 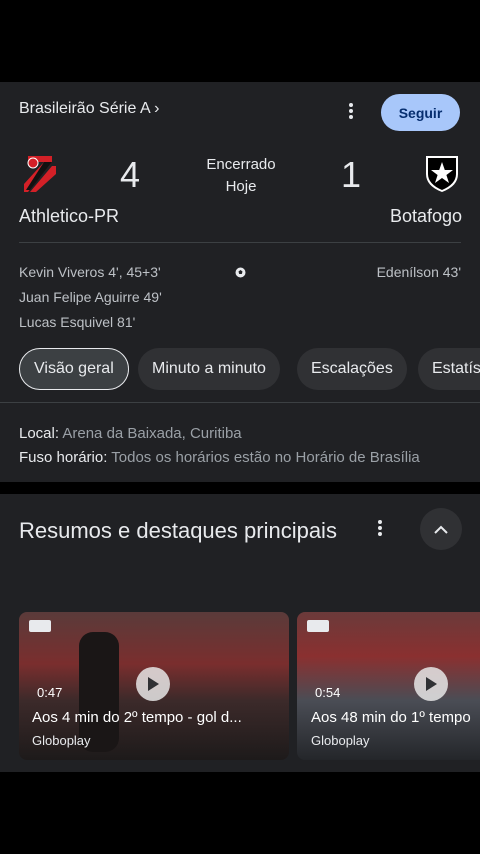 I want to click on video-title: Aos 48 min do 1º tempo, so click(x=391, y=717).